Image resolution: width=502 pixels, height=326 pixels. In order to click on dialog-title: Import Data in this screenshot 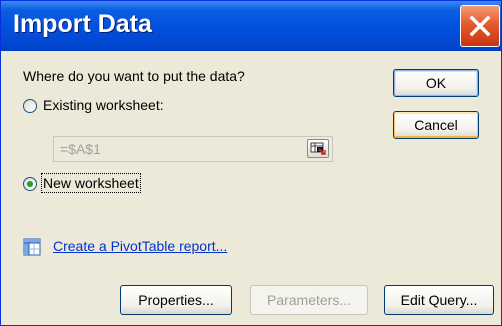, I will do `click(82, 24)`.